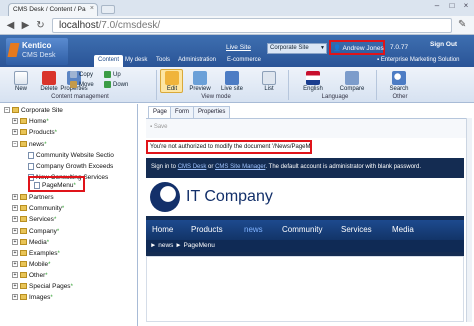 The height and width of the screenshot is (326, 474). What do you see at coordinates (160, 112) in the screenshot?
I see `tab-page: Page` at bounding box center [160, 112].